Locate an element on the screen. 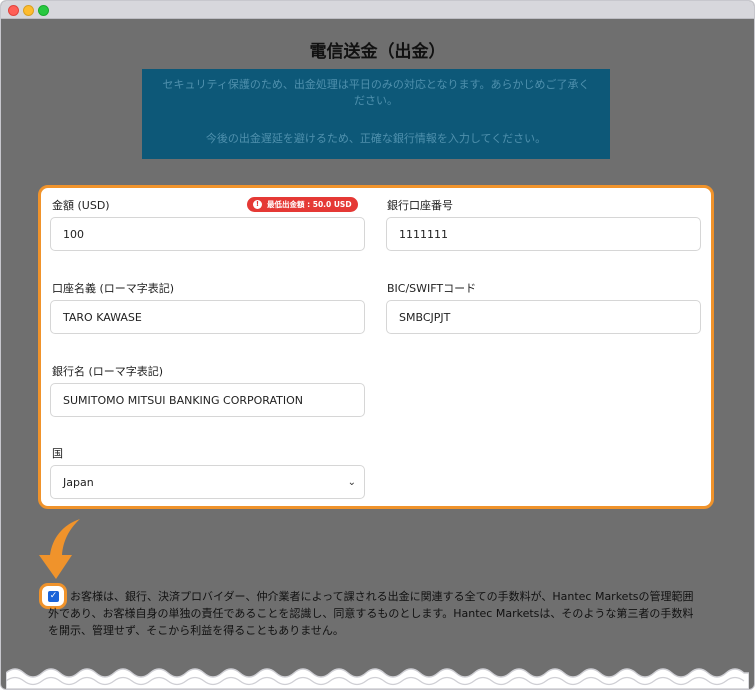 This screenshot has height=690, width=755. account-name-label: 口座名義 (ローマ字表記) is located at coordinates (113, 288).